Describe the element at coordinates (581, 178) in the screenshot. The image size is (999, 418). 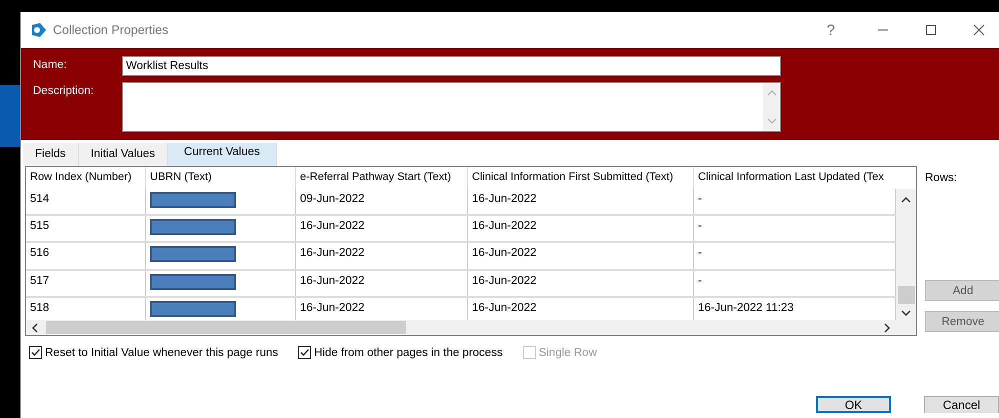
I see `column-header: Clinical Information First Submitted (Text)` at that location.